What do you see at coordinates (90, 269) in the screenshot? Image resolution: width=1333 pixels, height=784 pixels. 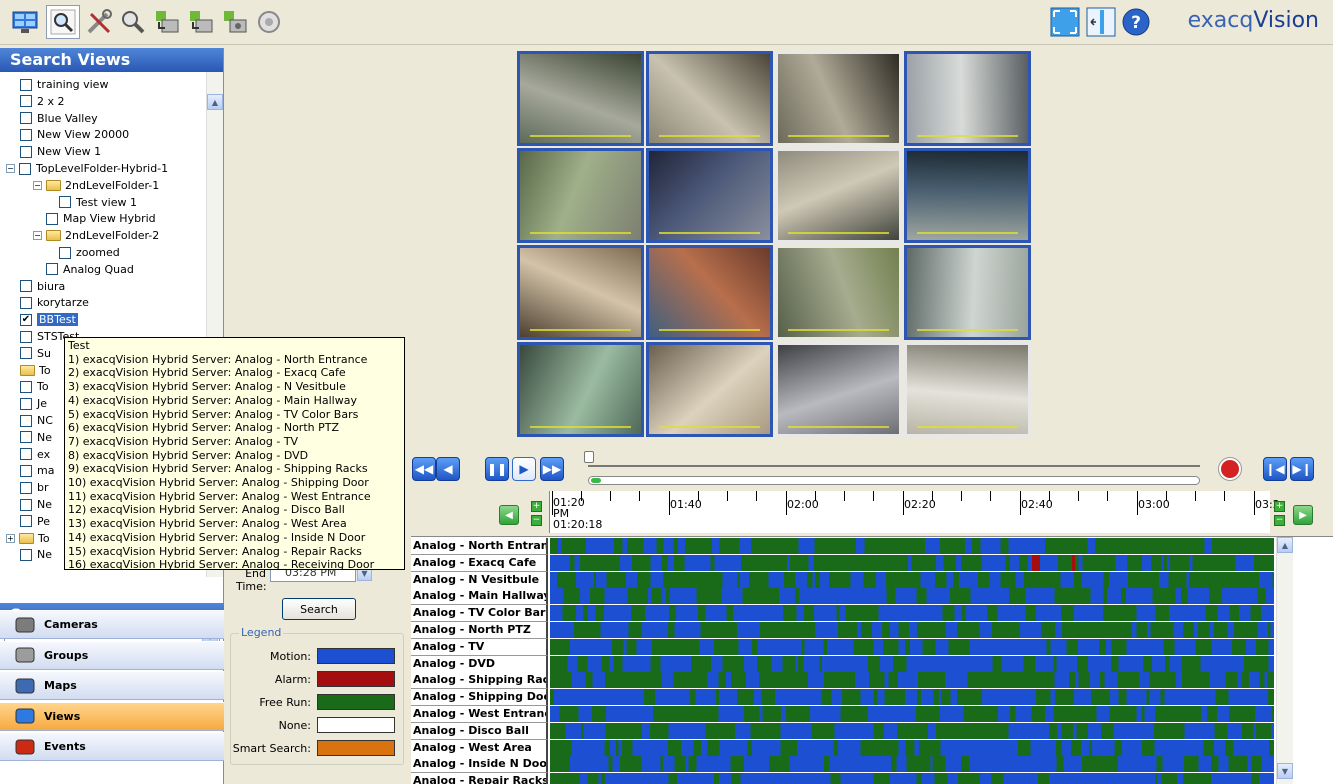 I see `tree-item: Analog Quad` at bounding box center [90, 269].